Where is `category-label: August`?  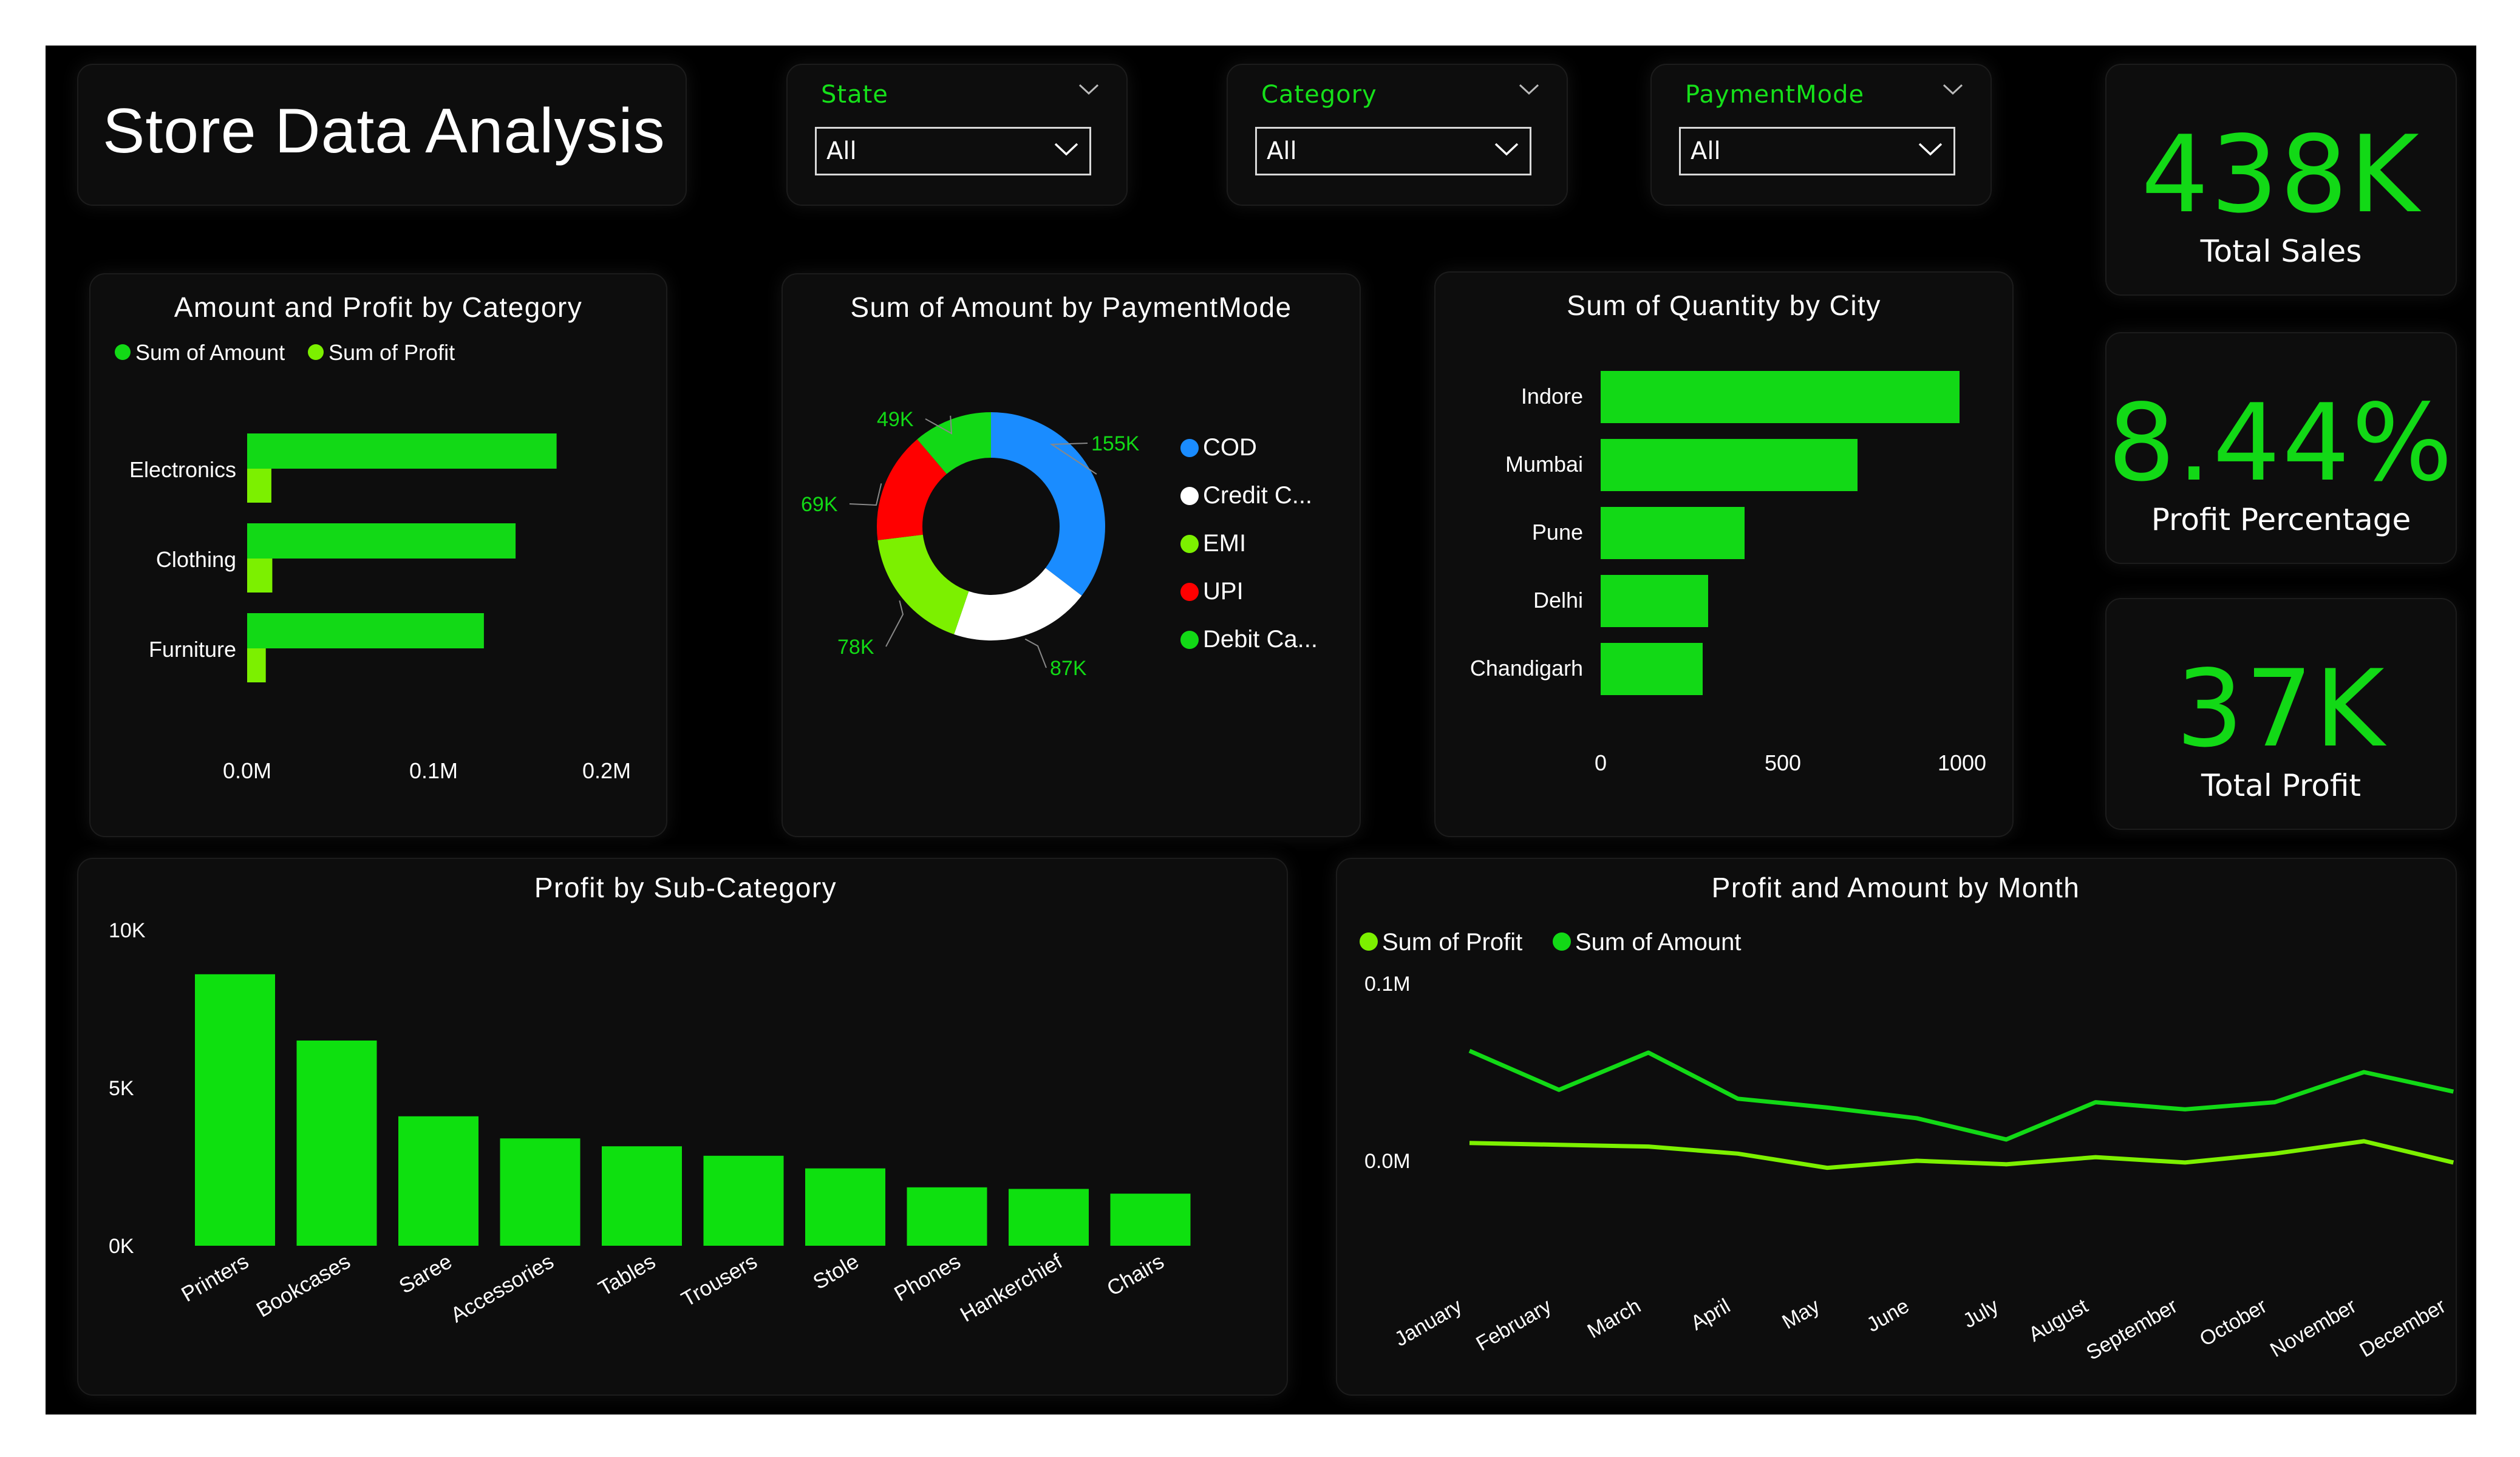
category-label: August is located at coordinates (2058, 1320).